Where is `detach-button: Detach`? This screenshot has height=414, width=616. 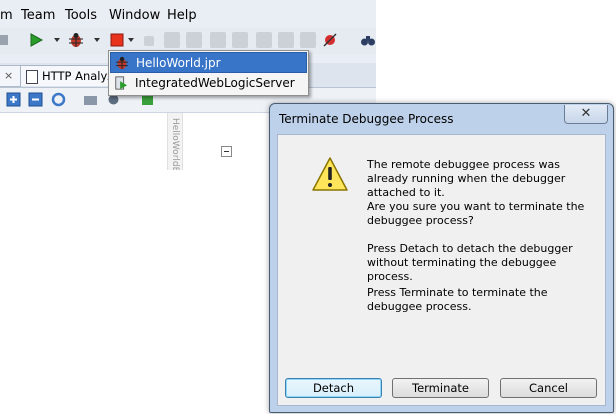 detach-button: Detach is located at coordinates (333, 388).